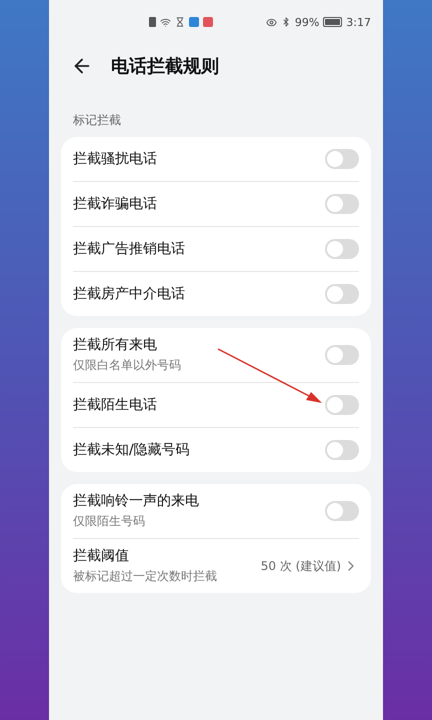 This screenshot has width=432, height=720. Describe the element at coordinates (145, 576) in the screenshot. I see `setting-description: 被标记超过一定次数时拦截` at that location.